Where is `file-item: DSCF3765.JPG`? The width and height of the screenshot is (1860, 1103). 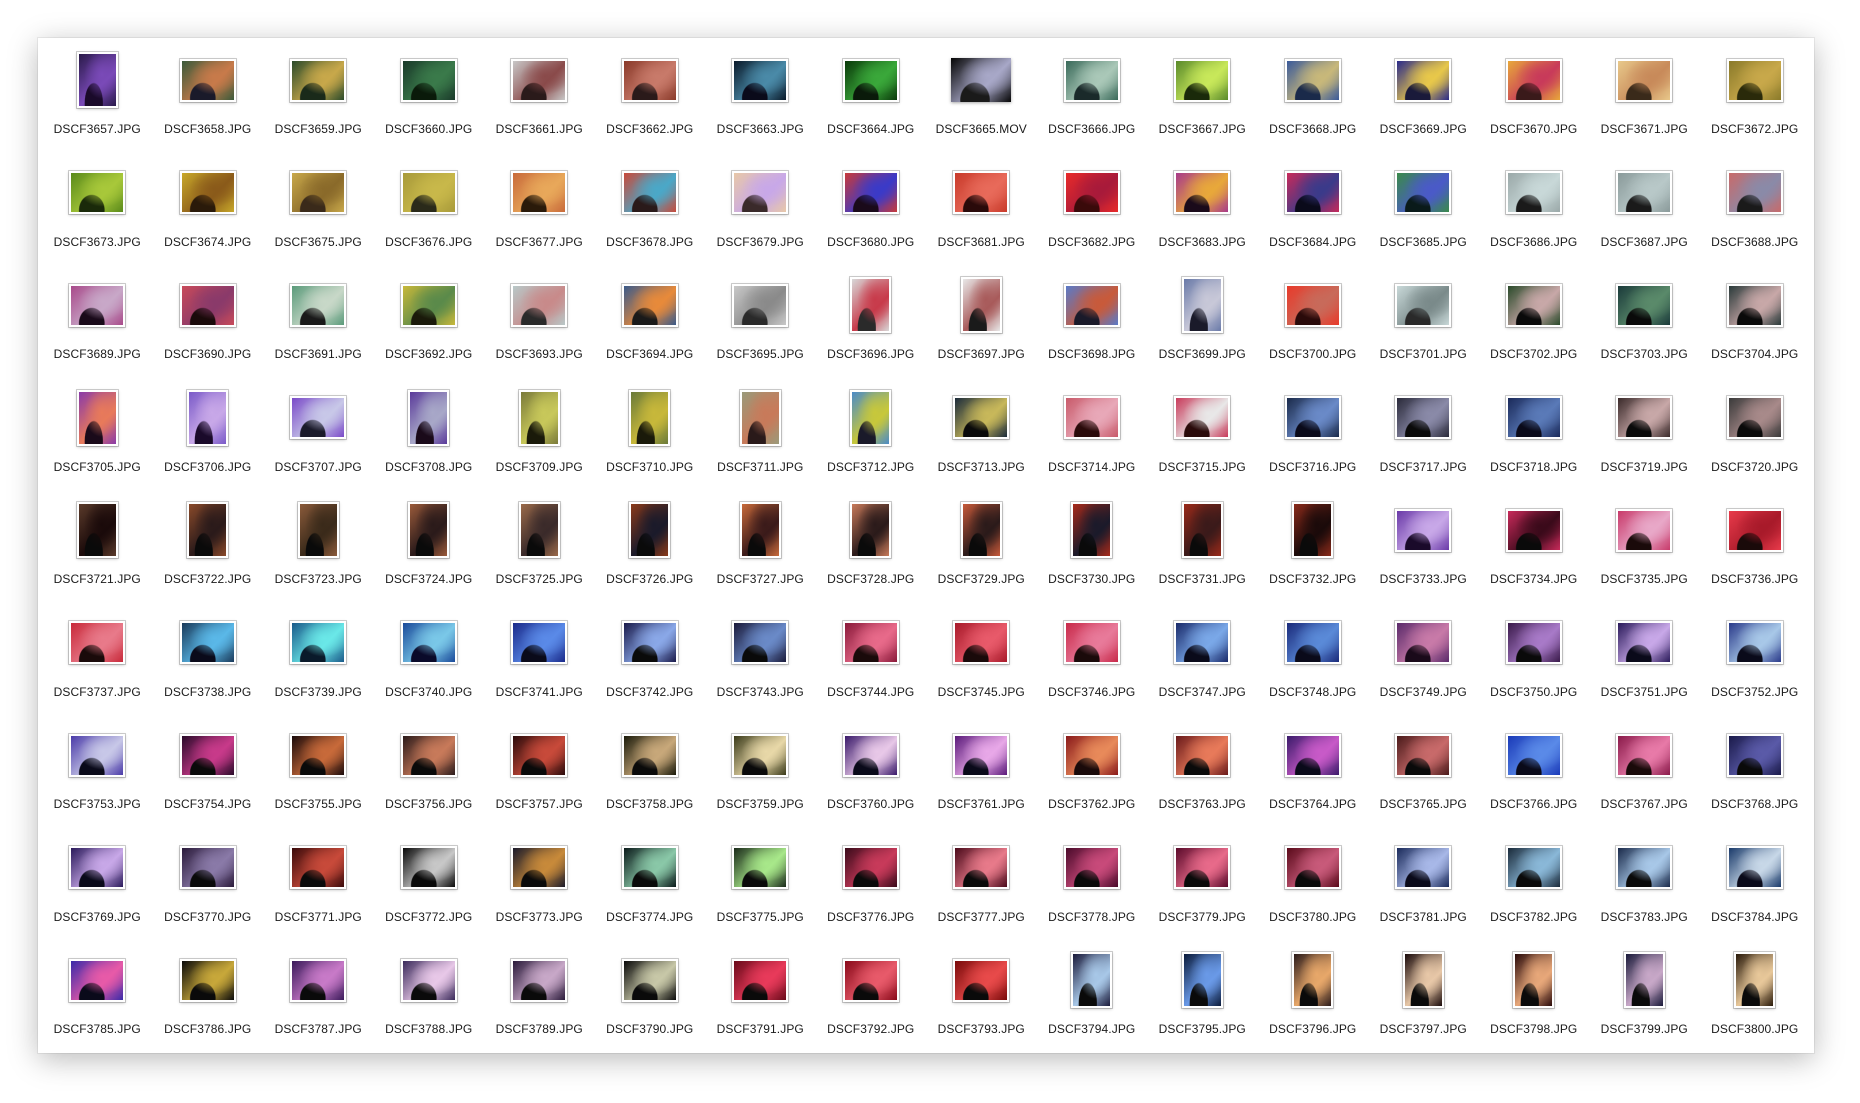 file-item: DSCF3765.JPG is located at coordinates (1423, 769).